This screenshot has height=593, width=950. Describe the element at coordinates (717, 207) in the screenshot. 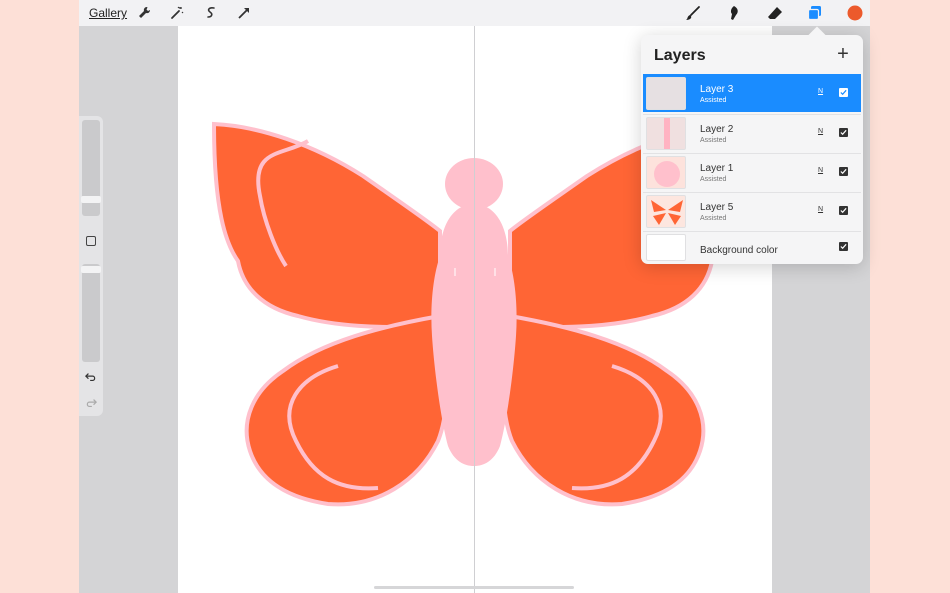

I see `layer-name: Layer 5` at that location.